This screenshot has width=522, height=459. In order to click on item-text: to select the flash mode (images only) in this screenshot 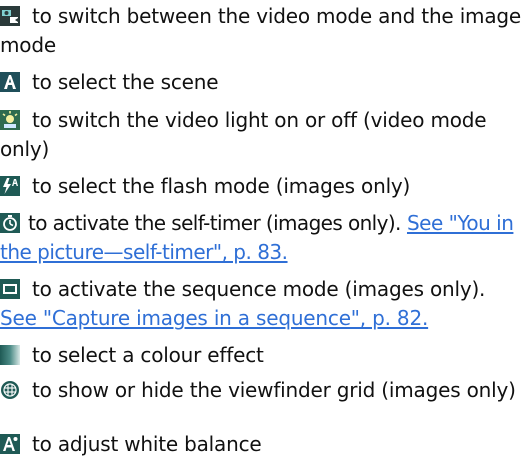, I will do `click(221, 186)`.